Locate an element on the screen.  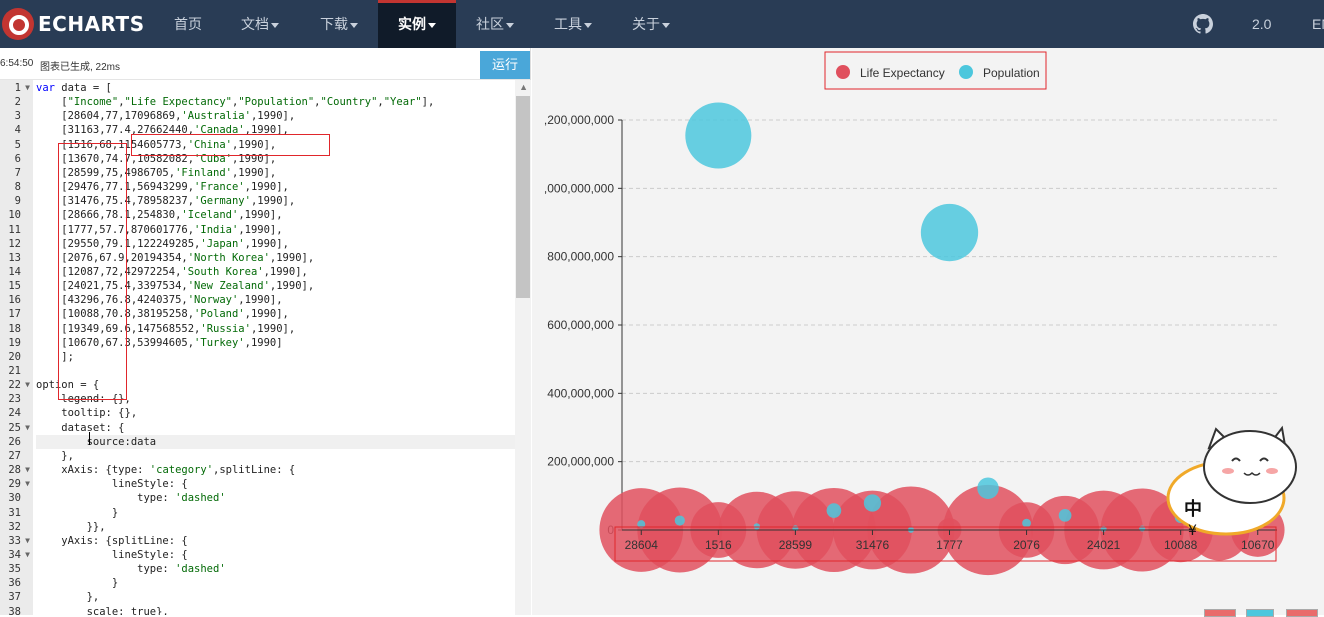
line-number: 32 is located at coordinates (14, 526).